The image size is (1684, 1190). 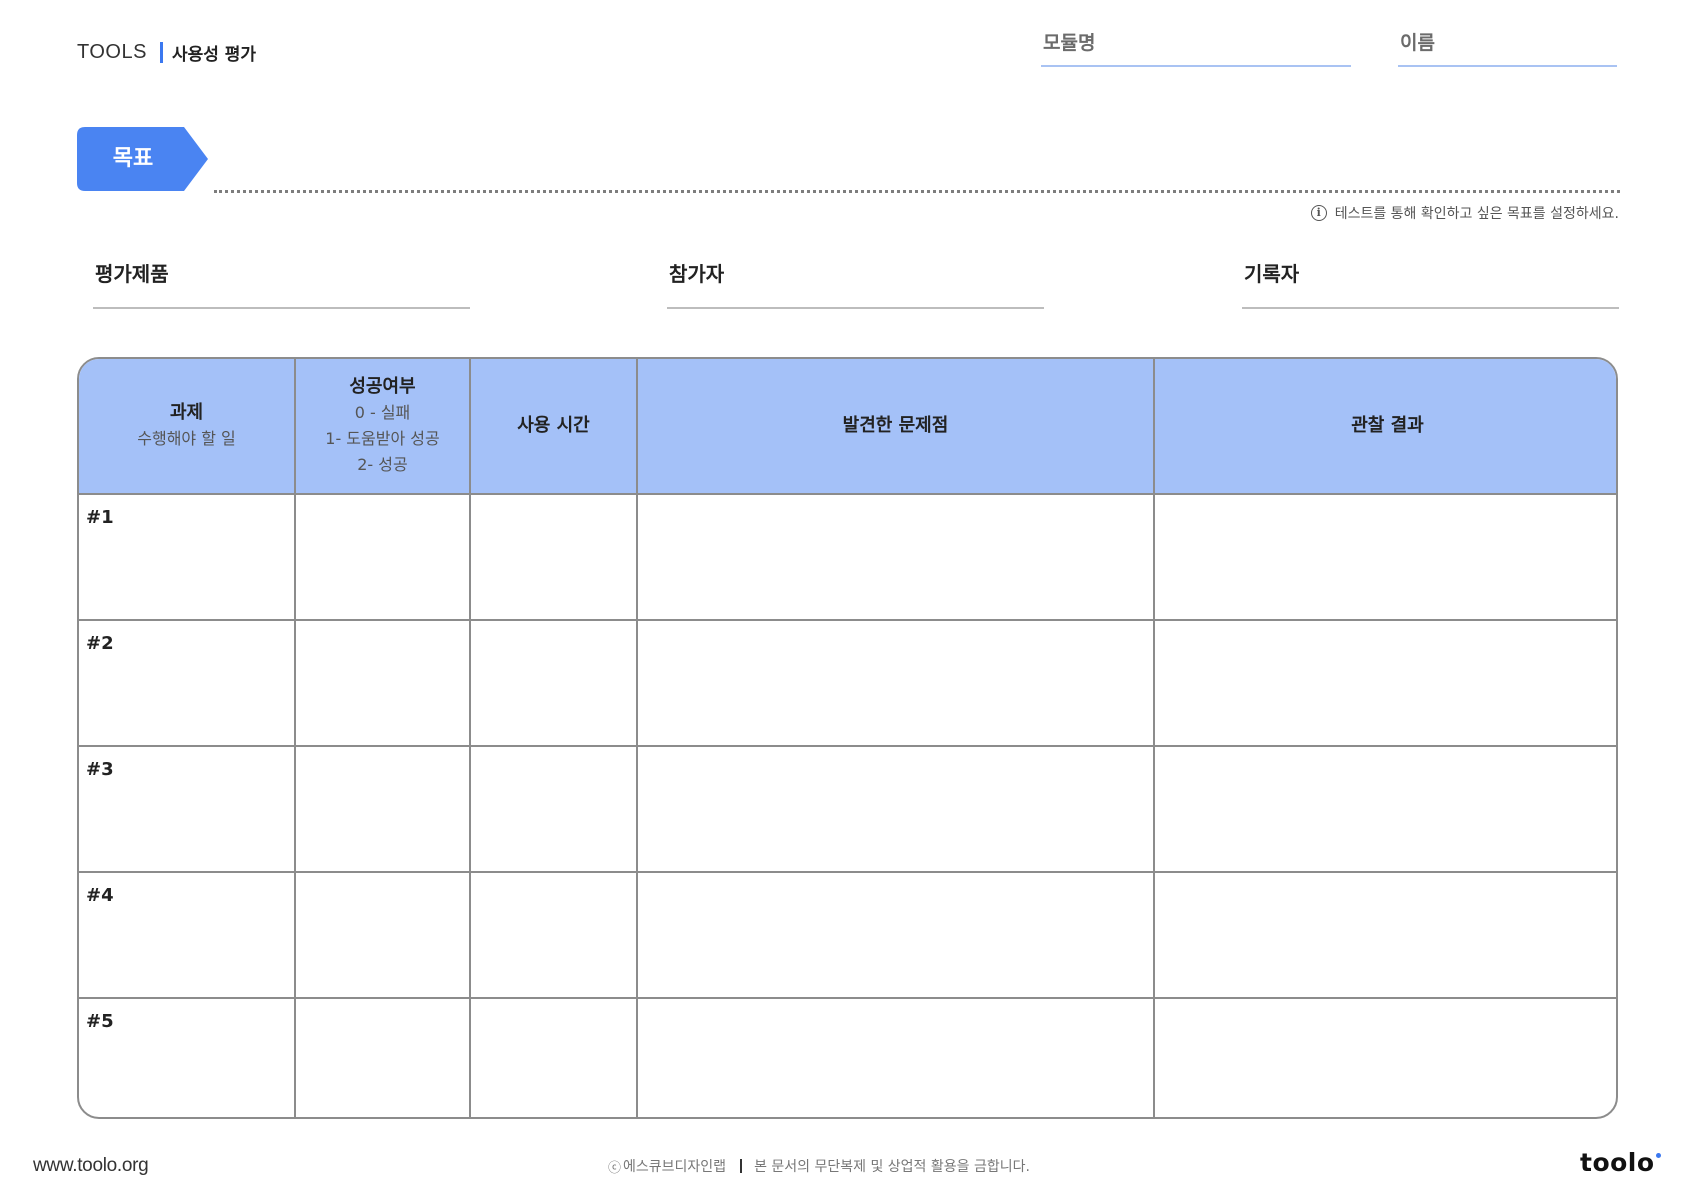 What do you see at coordinates (382, 386) in the screenshot?
I see `header-success-title: 성공여부` at bounding box center [382, 386].